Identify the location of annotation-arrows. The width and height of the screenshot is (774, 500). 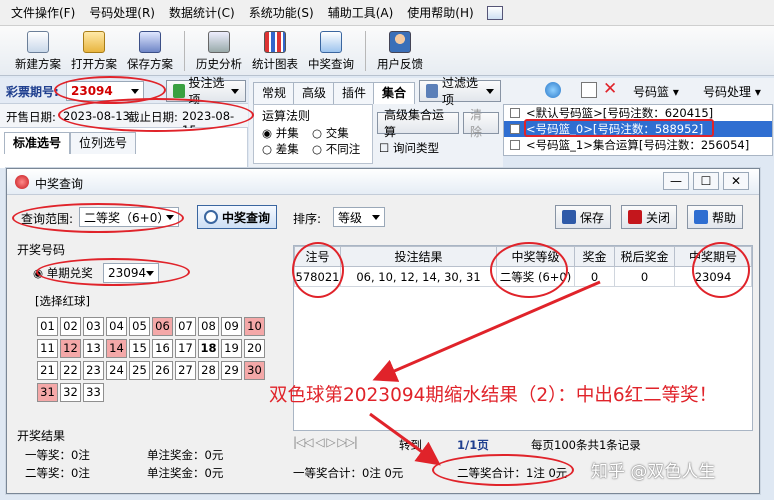
(485, 373).